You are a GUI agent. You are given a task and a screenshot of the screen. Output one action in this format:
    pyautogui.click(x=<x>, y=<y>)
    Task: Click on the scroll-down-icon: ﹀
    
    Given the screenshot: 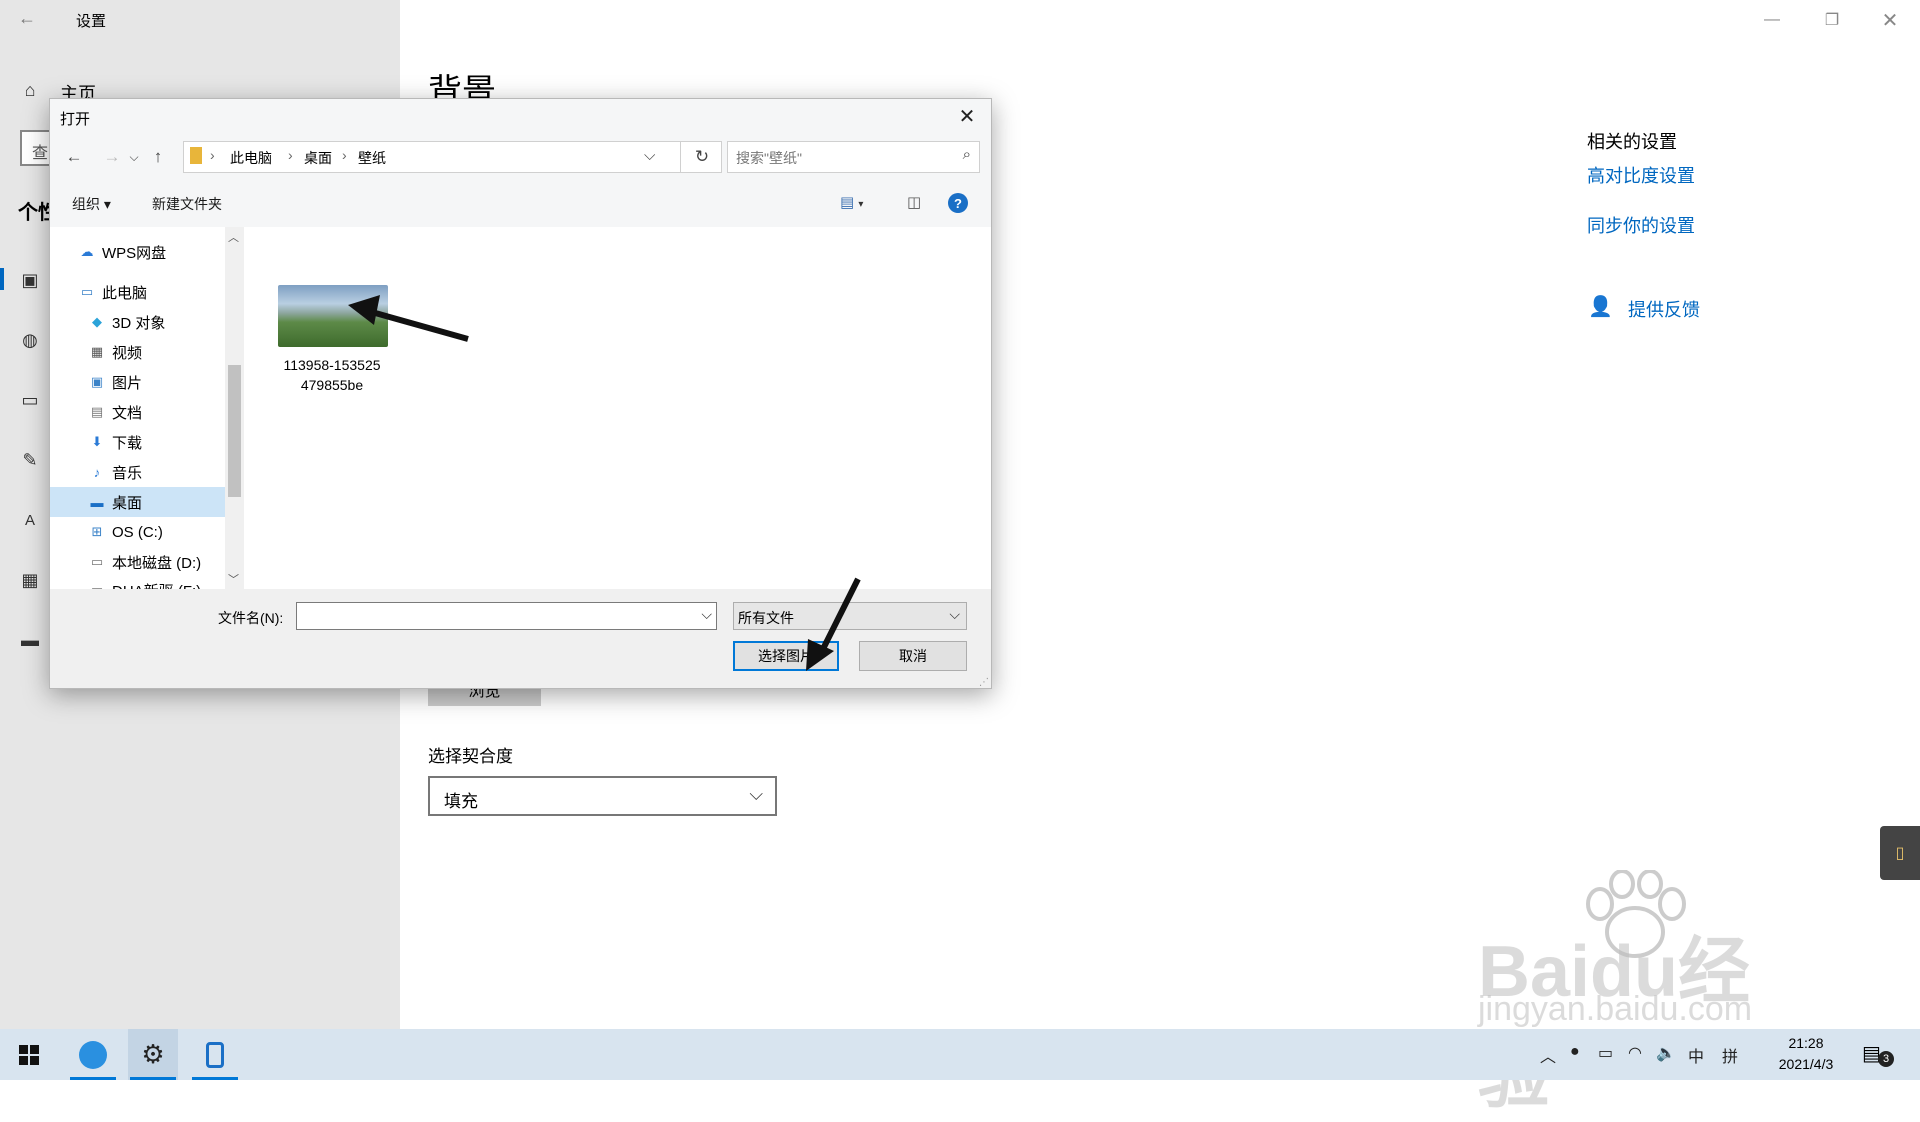 What is the action you would take?
    pyautogui.click(x=233, y=579)
    